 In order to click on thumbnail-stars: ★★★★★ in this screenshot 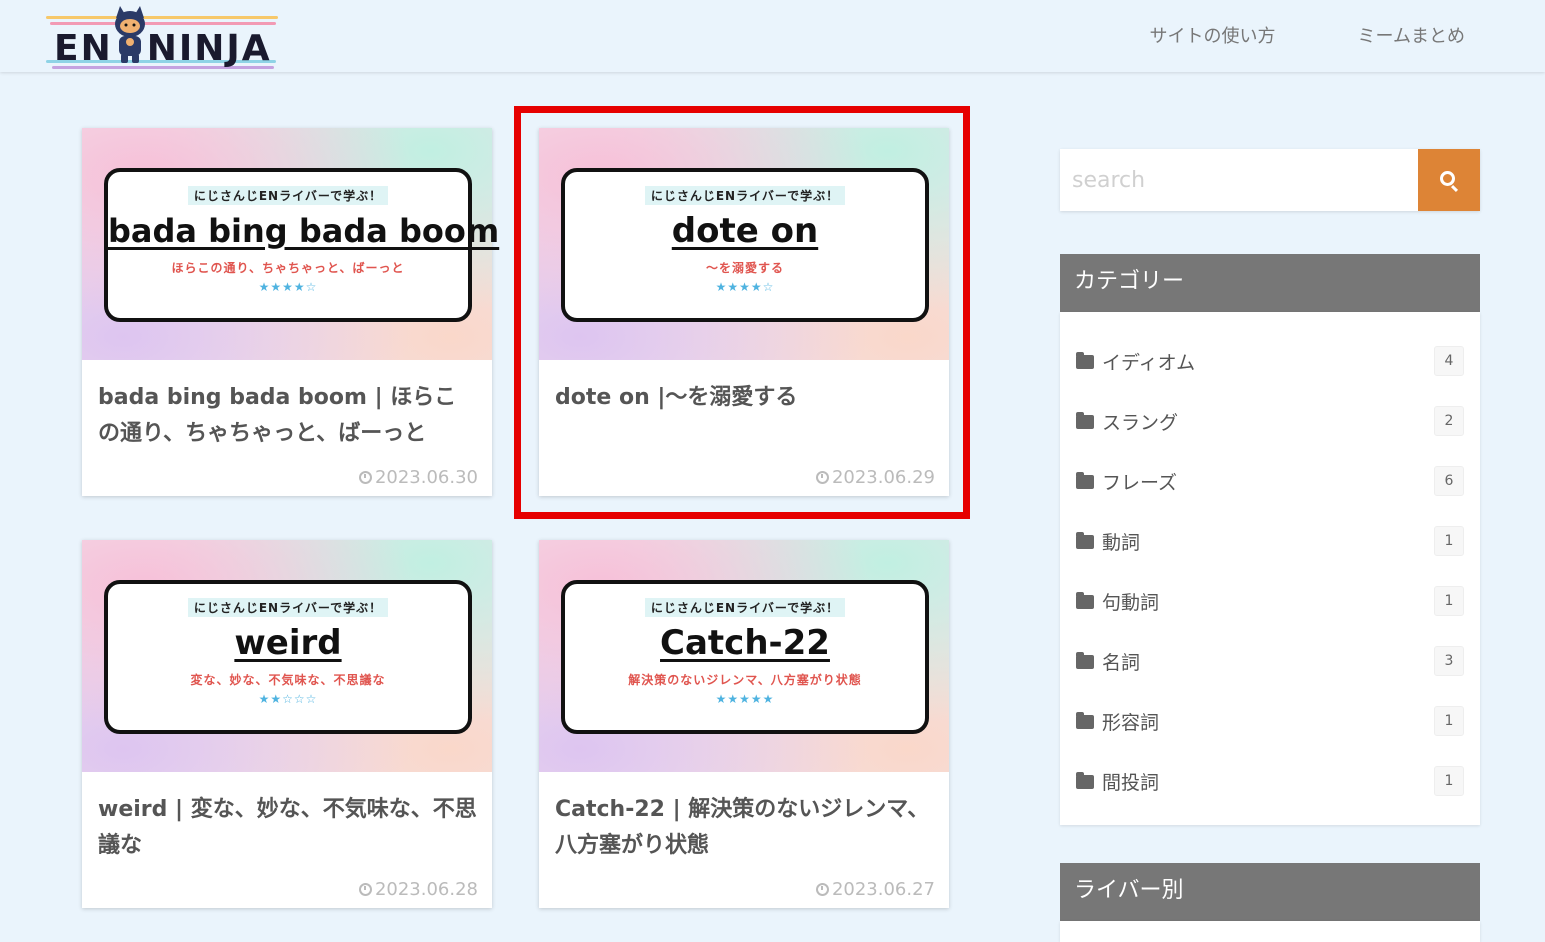, I will do `click(745, 699)`.